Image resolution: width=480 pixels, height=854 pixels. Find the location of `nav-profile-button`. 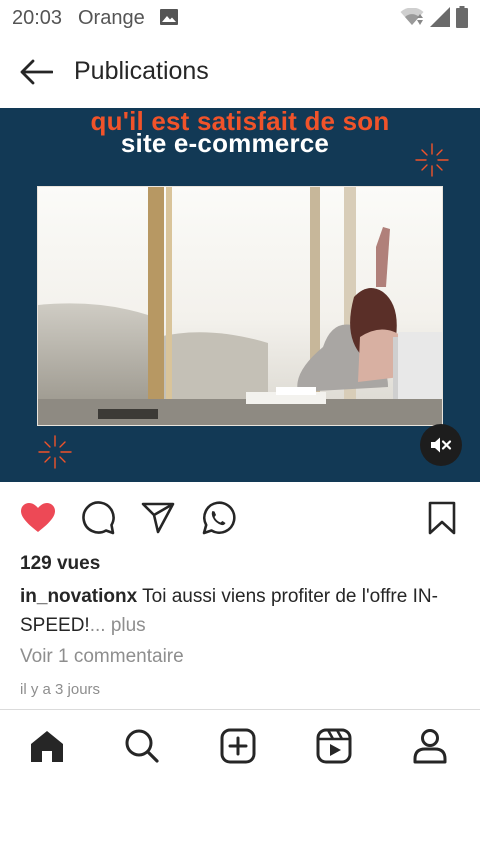

nav-profile-button is located at coordinates (430, 746).